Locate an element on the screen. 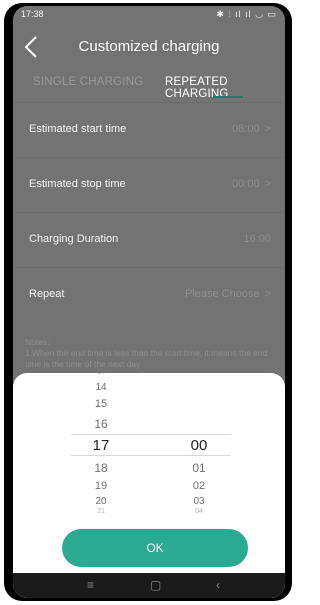 The image size is (320, 605). minute-option: 01 is located at coordinates (199, 468).